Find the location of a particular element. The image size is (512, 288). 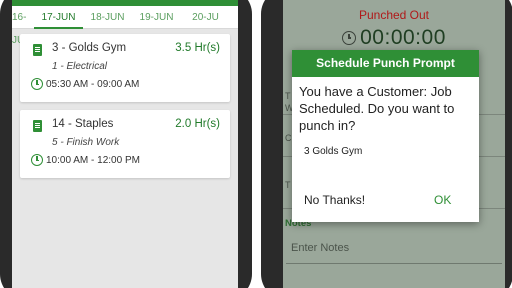

ok-button: OK is located at coordinates (442, 200).